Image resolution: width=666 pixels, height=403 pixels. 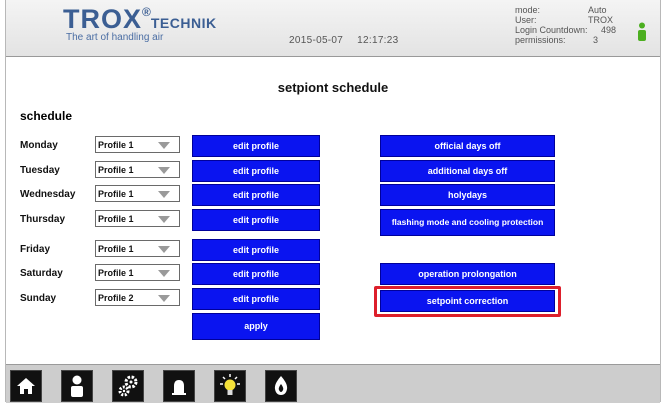 I want to click on day-label-tuesday: Tuesday, so click(x=40, y=170).